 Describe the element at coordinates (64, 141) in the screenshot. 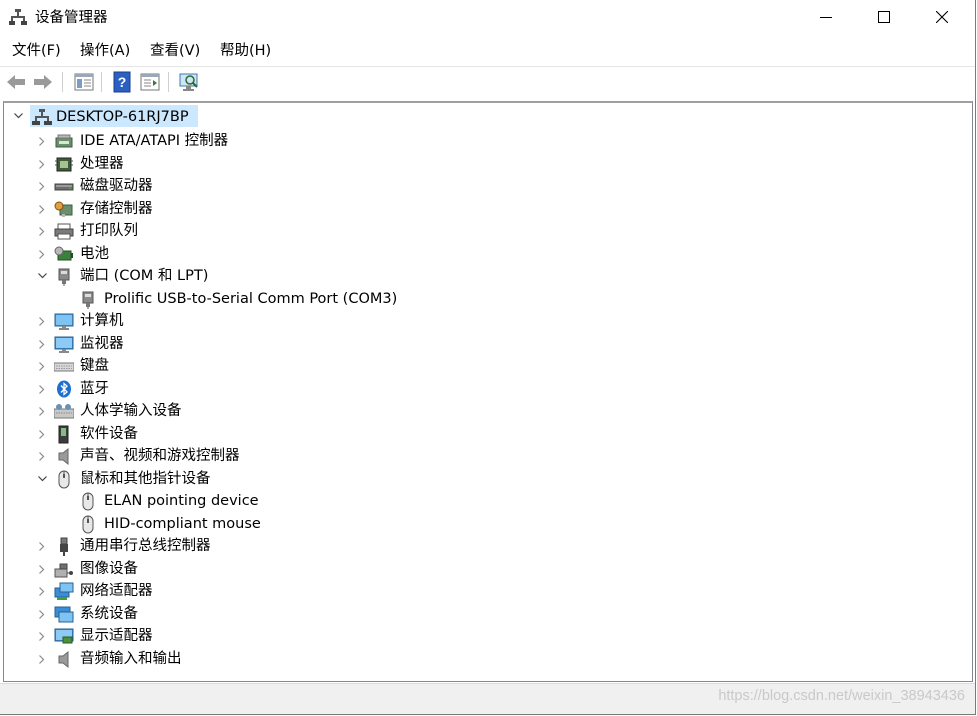

I see `ide-controller-icon` at that location.